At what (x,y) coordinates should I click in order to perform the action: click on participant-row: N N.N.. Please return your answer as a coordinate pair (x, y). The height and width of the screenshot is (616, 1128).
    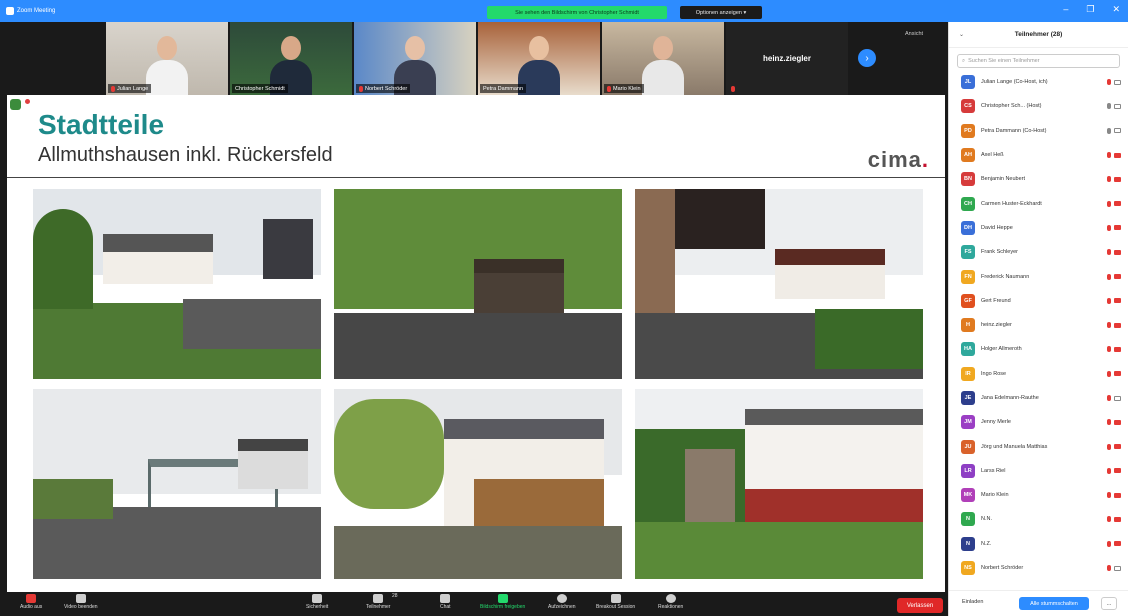
    Looking at the image, I should click on (1038, 519).